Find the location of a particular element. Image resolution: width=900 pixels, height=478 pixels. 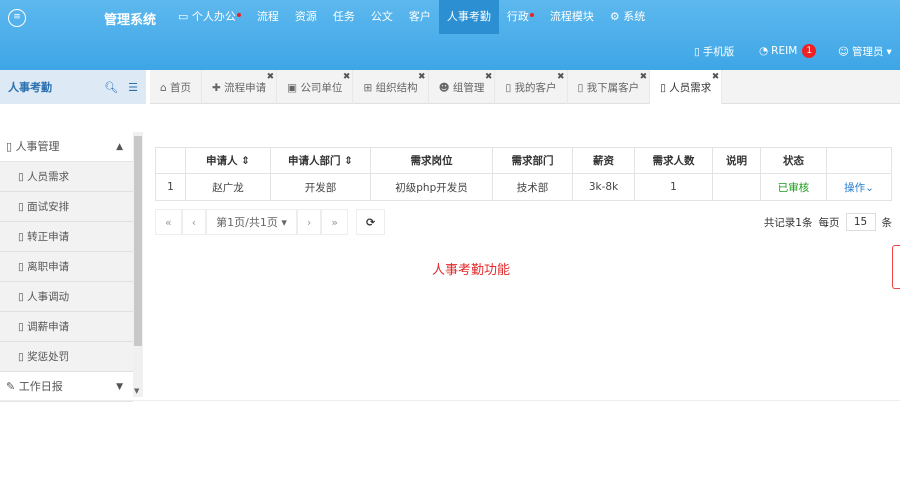

col-position: 需求岗位 is located at coordinates (431, 160).